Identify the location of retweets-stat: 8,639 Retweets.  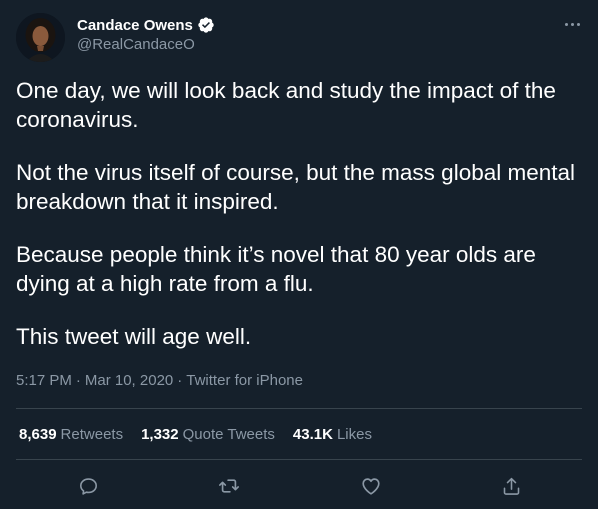
(71, 434).